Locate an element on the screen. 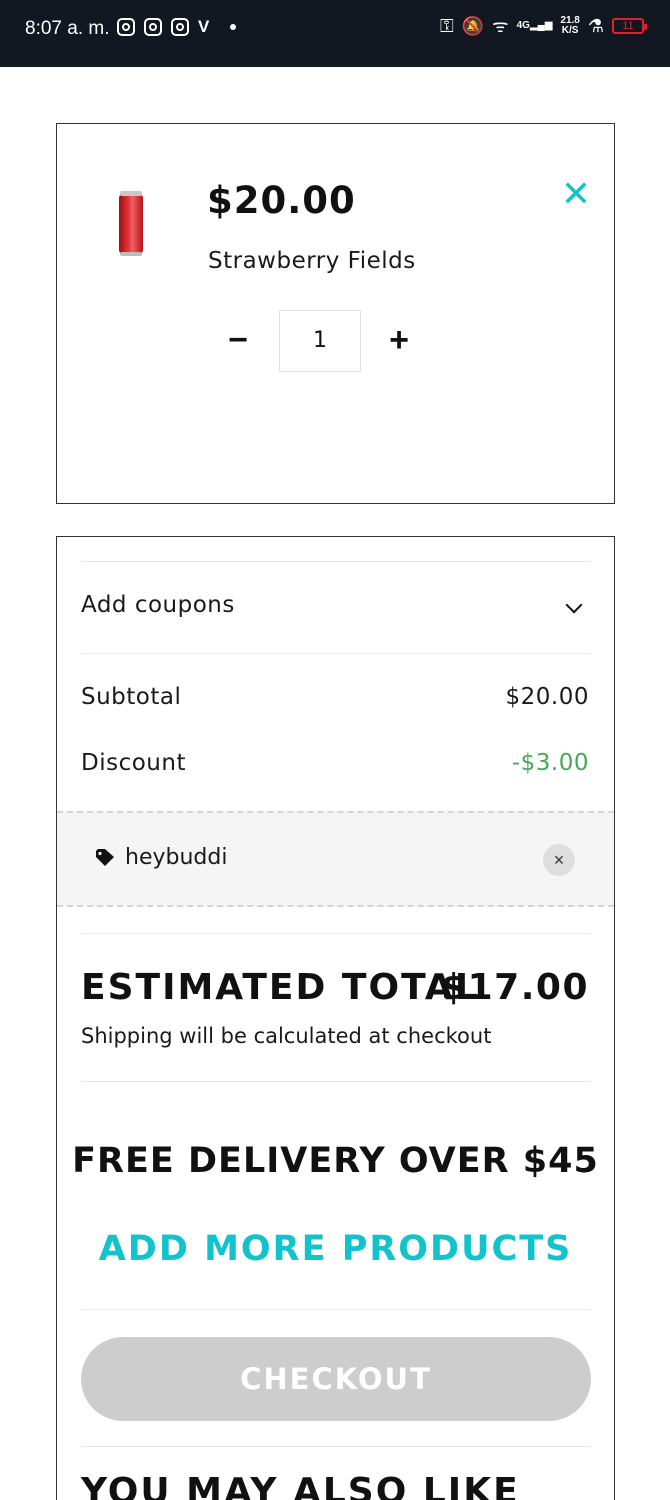  wifi-icon: ᯤ is located at coordinates (500, 26).